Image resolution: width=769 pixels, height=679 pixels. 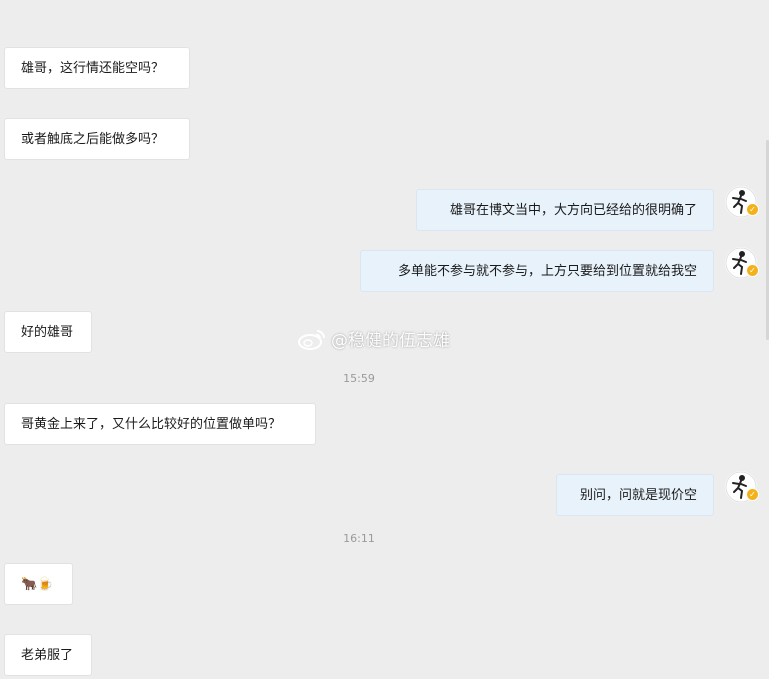 I want to click on watermark-text: @稳健的伍志雄, so click(x=390, y=341).